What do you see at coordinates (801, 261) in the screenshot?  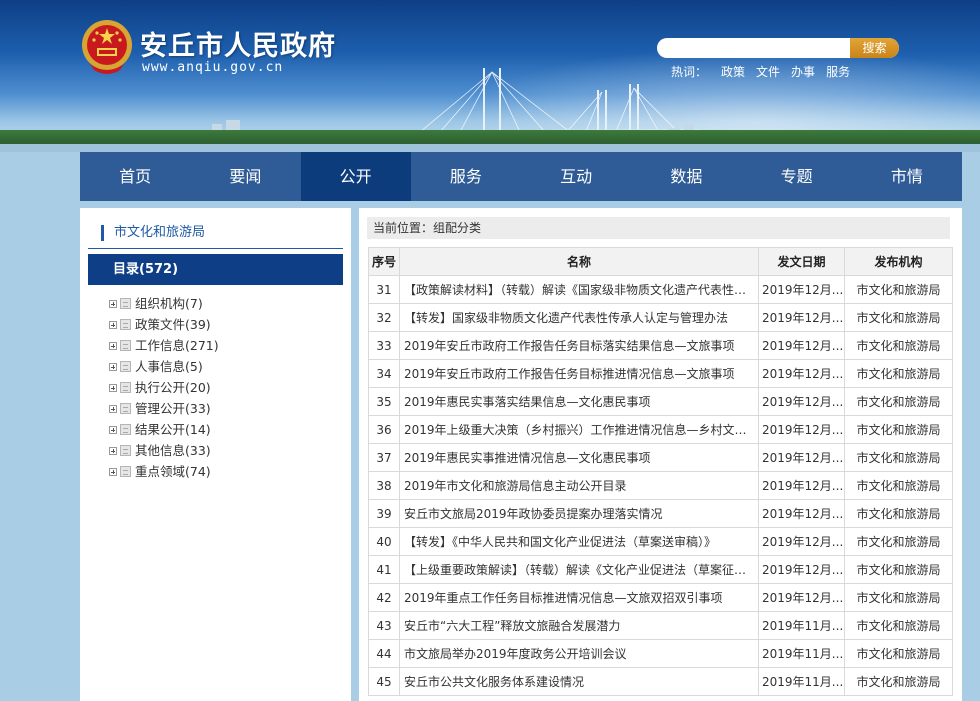 I see `column-header-date: 发文日期` at bounding box center [801, 261].